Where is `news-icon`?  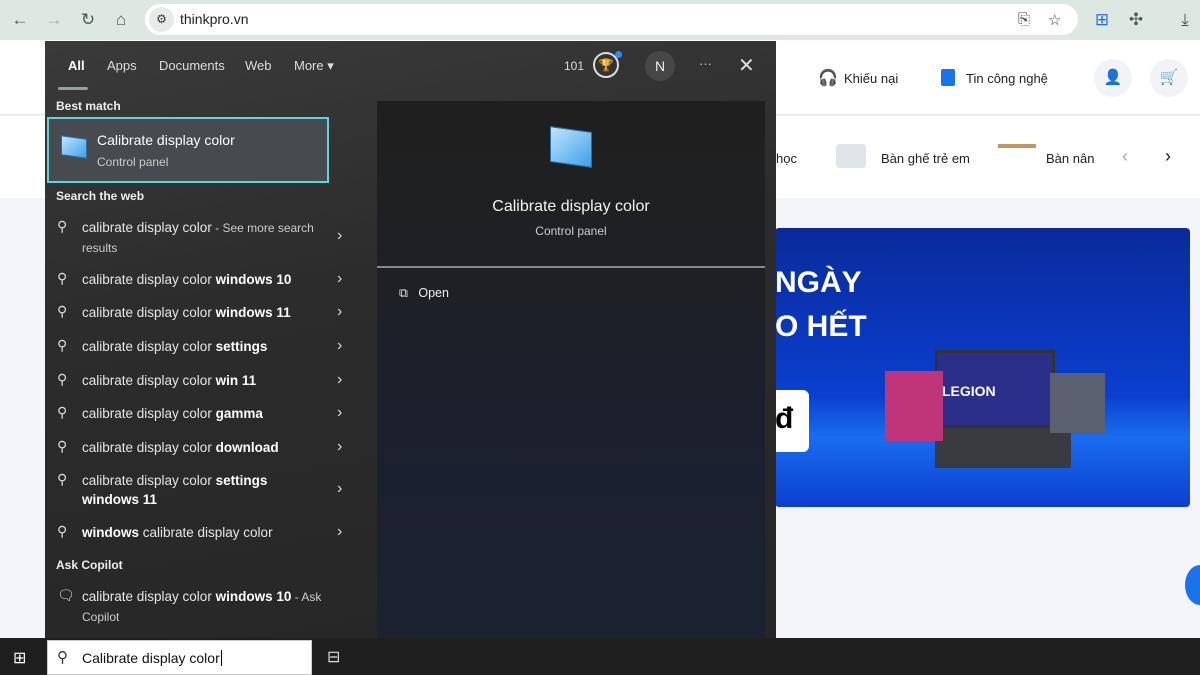 news-icon is located at coordinates (948, 77).